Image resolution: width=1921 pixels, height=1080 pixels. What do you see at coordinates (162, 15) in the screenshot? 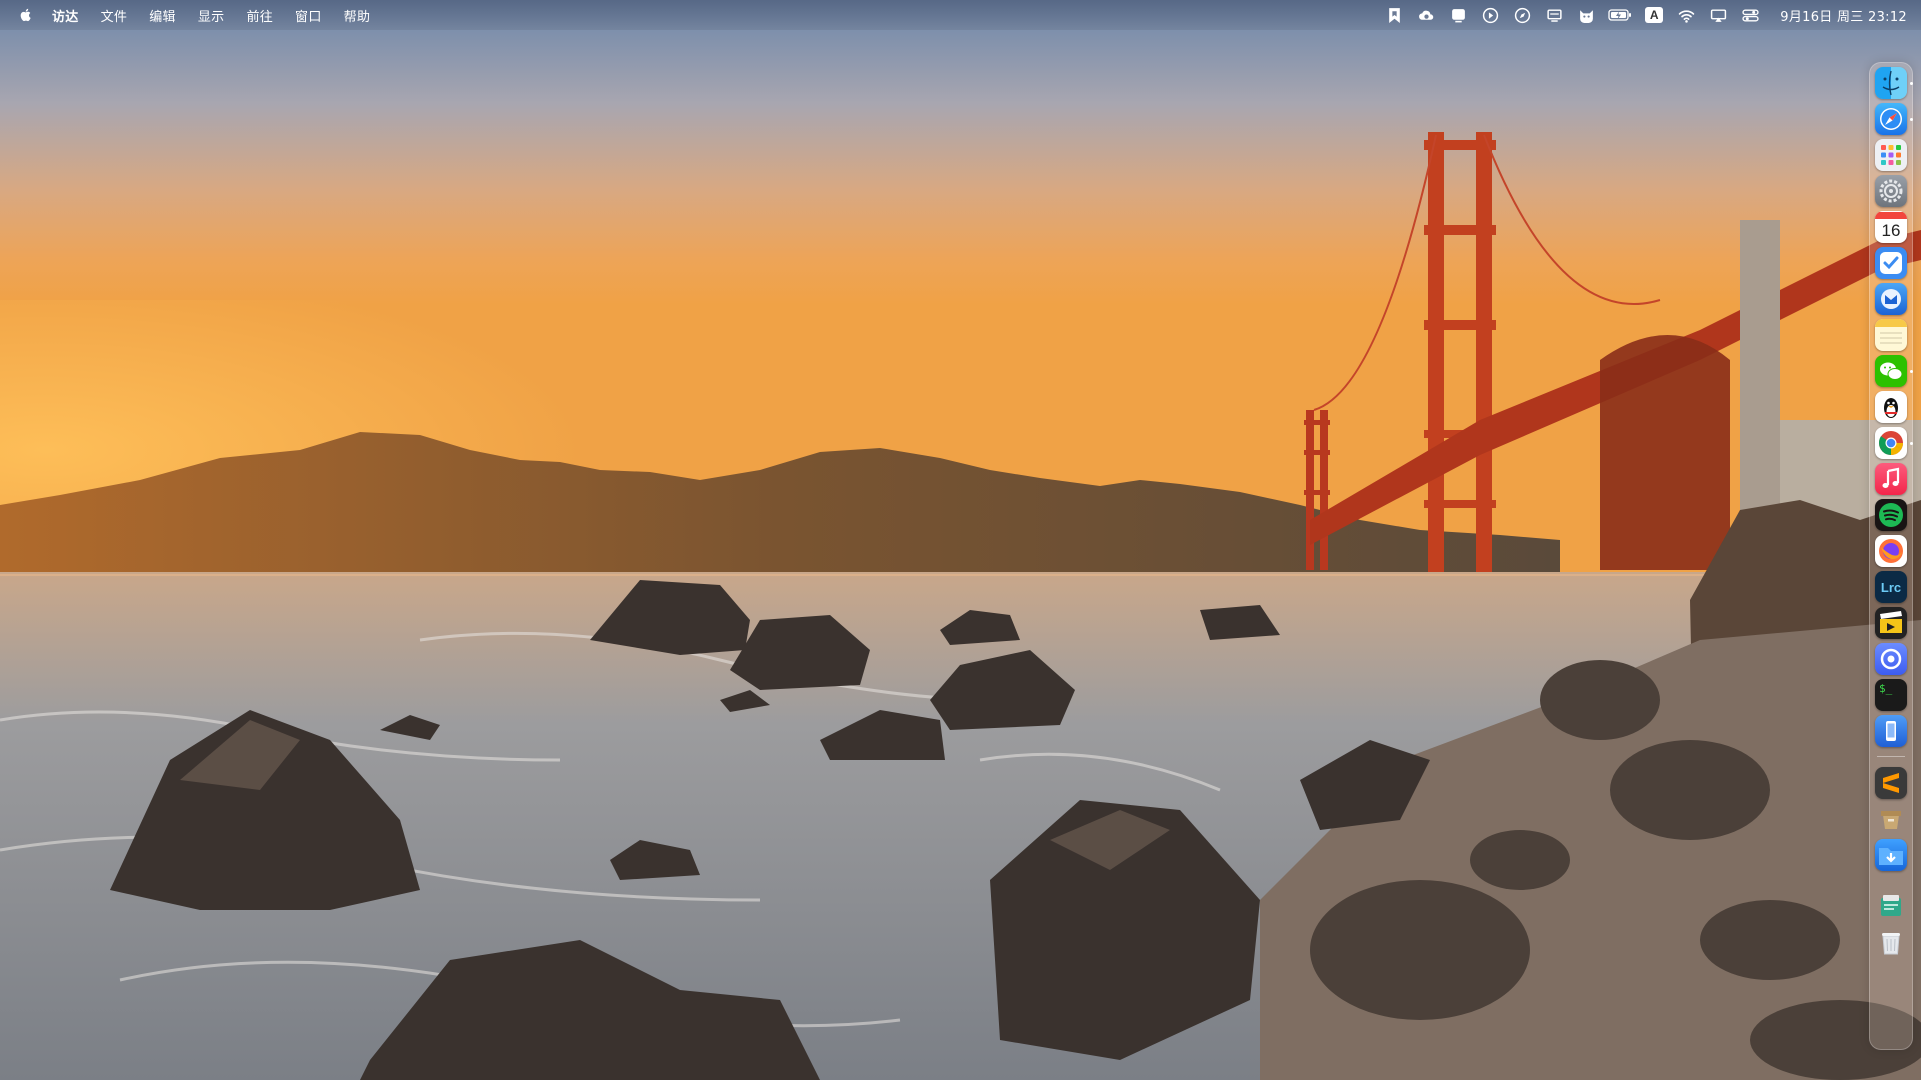
I see `menu-edit: 编辑` at bounding box center [162, 15].